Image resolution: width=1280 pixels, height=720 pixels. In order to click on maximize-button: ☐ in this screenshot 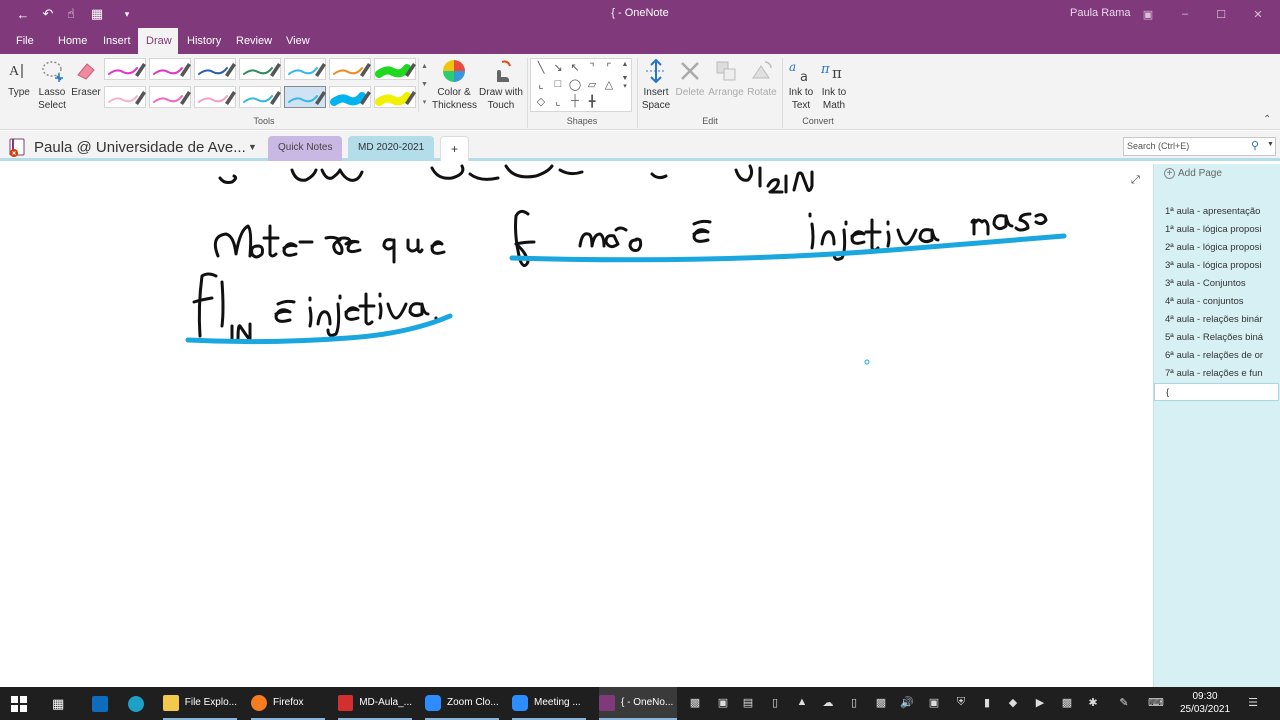, I will do `click(1221, 14)`.